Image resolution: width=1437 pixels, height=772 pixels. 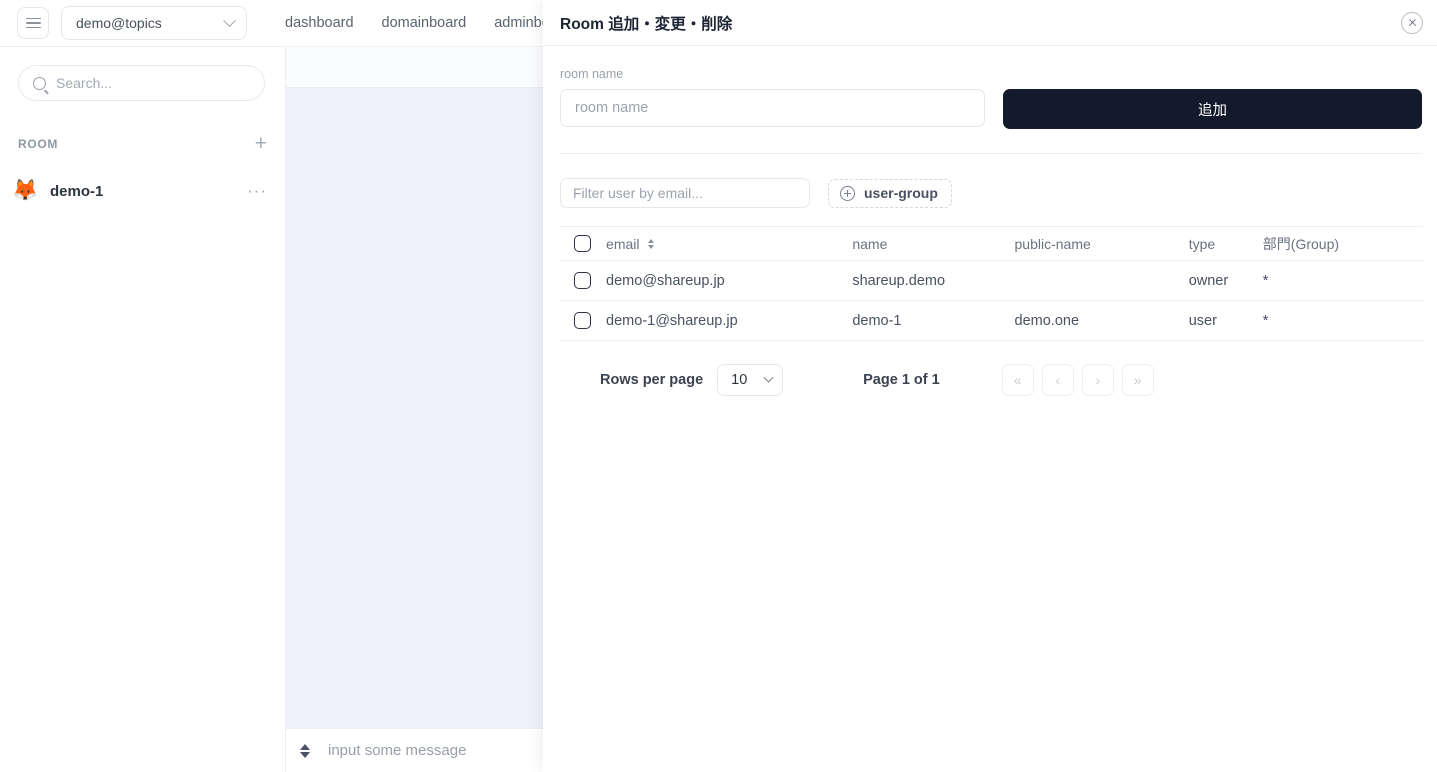 I want to click on col-type: type, so click(x=1226, y=244).